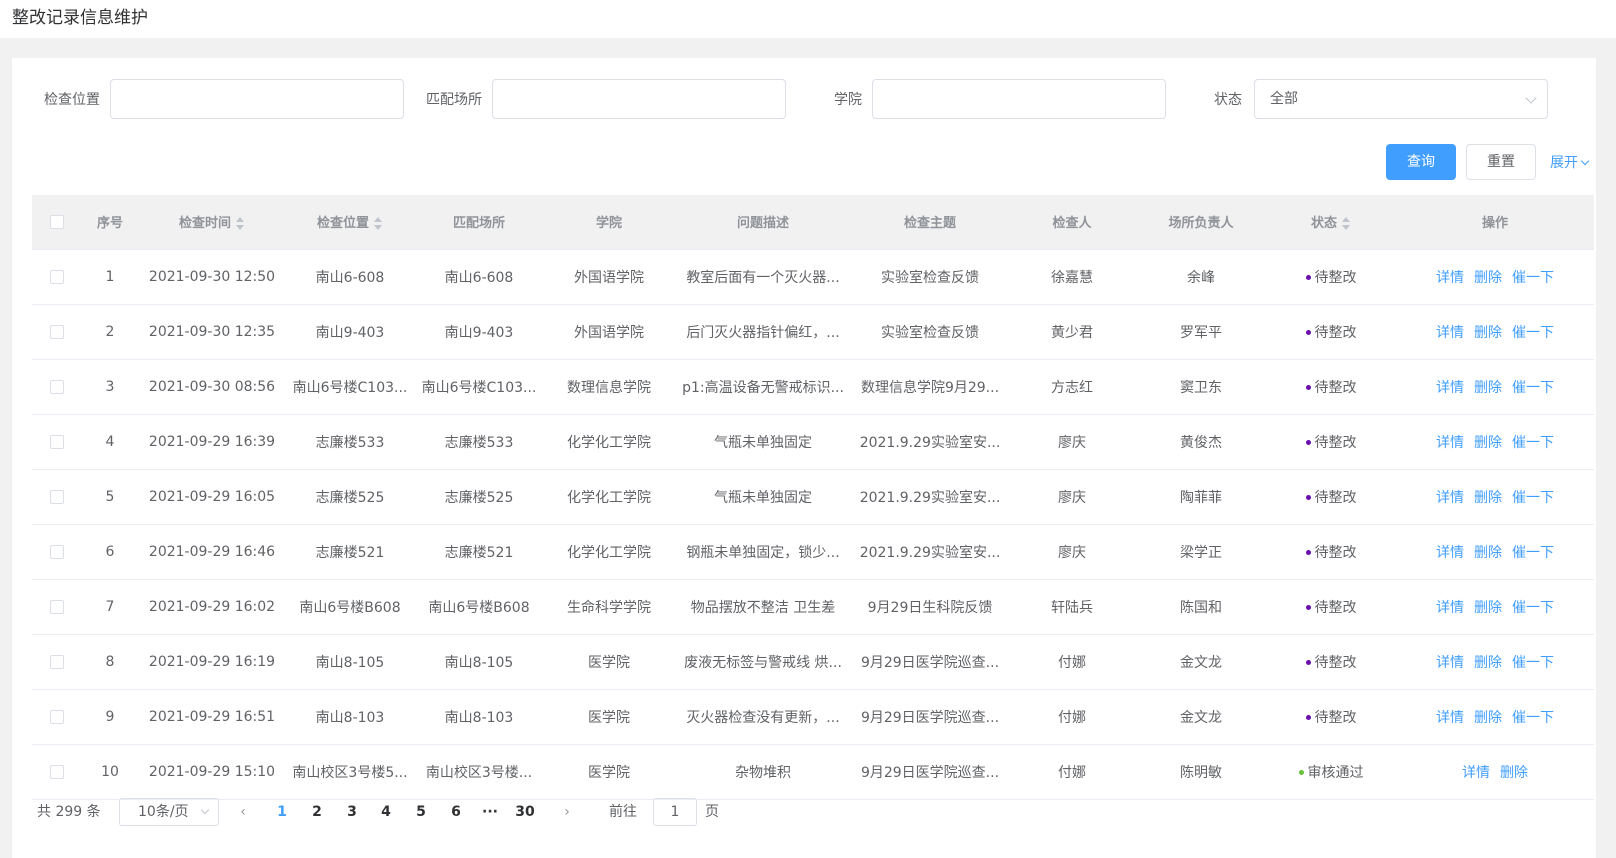 This screenshot has height=858, width=1616. What do you see at coordinates (1331, 222) in the screenshot?
I see `col-header-status: 状态` at bounding box center [1331, 222].